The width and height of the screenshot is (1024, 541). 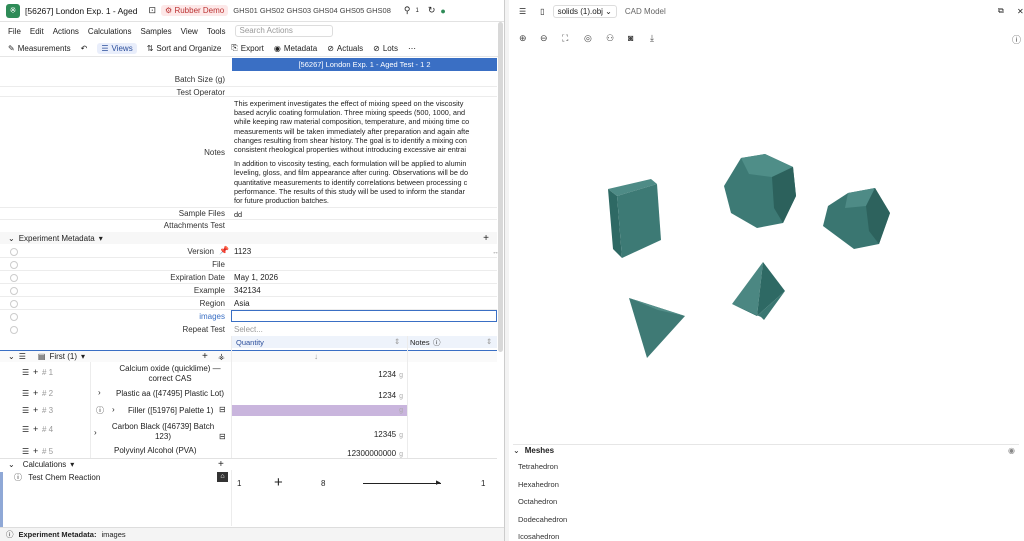 What do you see at coordinates (538, 484) in the screenshot?
I see `mesh-item-hexahedron: Hexahedron` at bounding box center [538, 484].